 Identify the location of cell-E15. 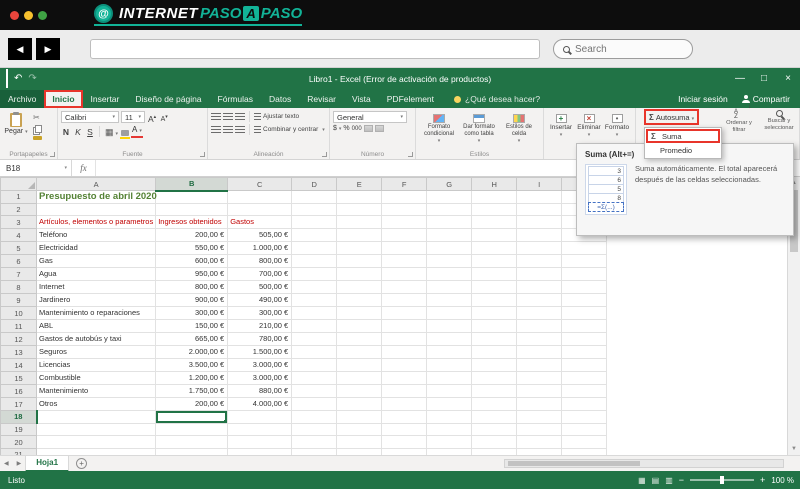
(359, 378).